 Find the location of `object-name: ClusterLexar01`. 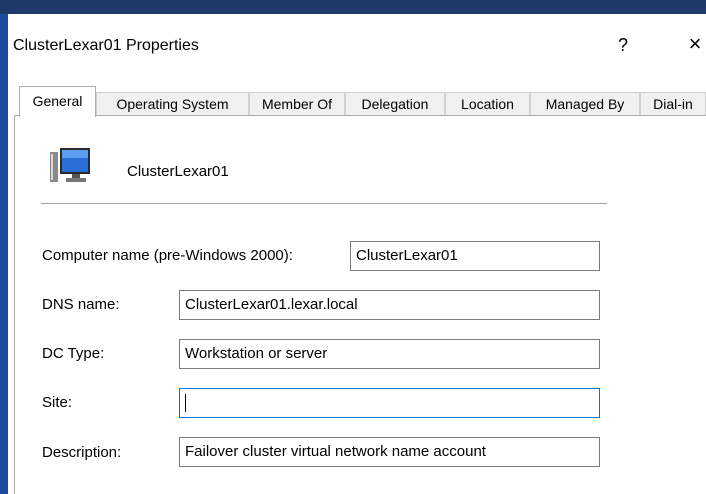

object-name: ClusterLexar01 is located at coordinates (178, 171).